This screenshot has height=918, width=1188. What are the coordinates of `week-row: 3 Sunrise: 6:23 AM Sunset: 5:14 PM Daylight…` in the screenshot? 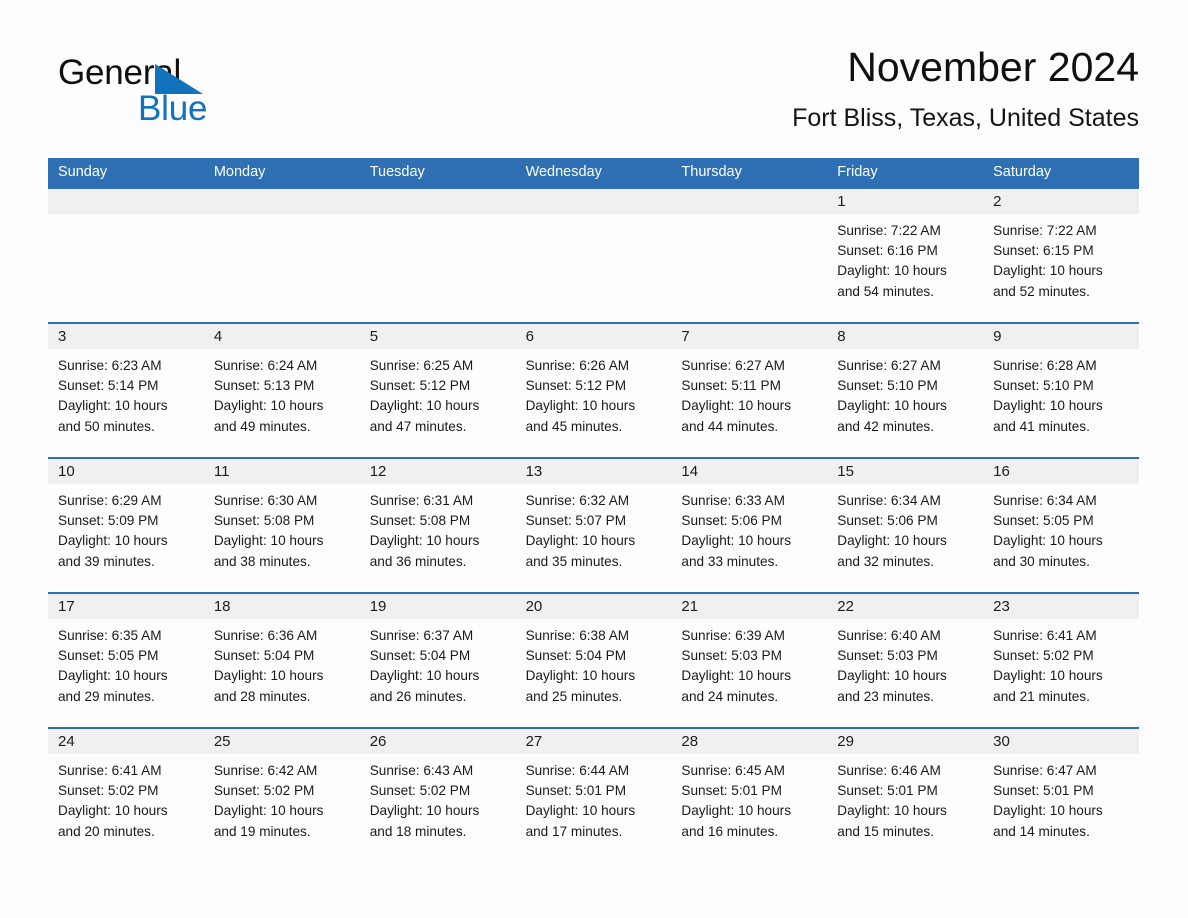 It's located at (593, 389).